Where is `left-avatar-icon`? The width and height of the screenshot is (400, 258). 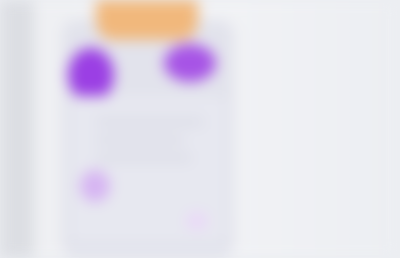
left-avatar-icon is located at coordinates (91, 75).